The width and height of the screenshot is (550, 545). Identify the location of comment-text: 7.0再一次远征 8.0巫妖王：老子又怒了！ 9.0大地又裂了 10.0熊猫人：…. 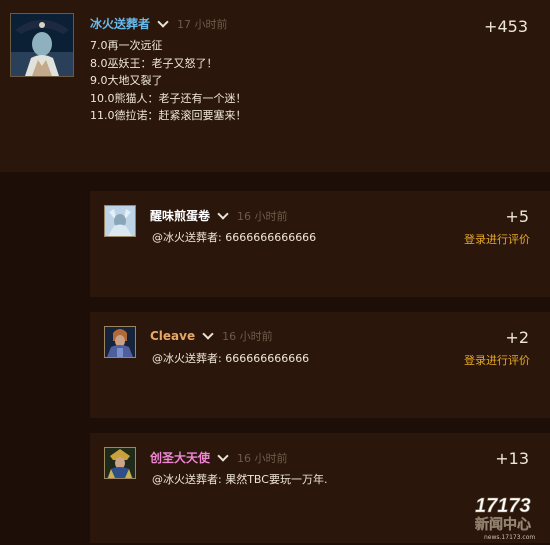
(168, 81).